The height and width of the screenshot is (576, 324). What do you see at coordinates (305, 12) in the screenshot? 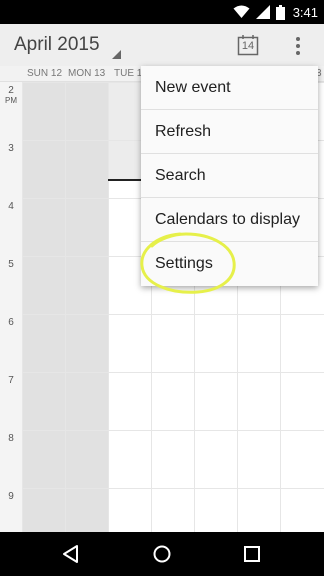
I see `status-time: 3:41` at bounding box center [305, 12].